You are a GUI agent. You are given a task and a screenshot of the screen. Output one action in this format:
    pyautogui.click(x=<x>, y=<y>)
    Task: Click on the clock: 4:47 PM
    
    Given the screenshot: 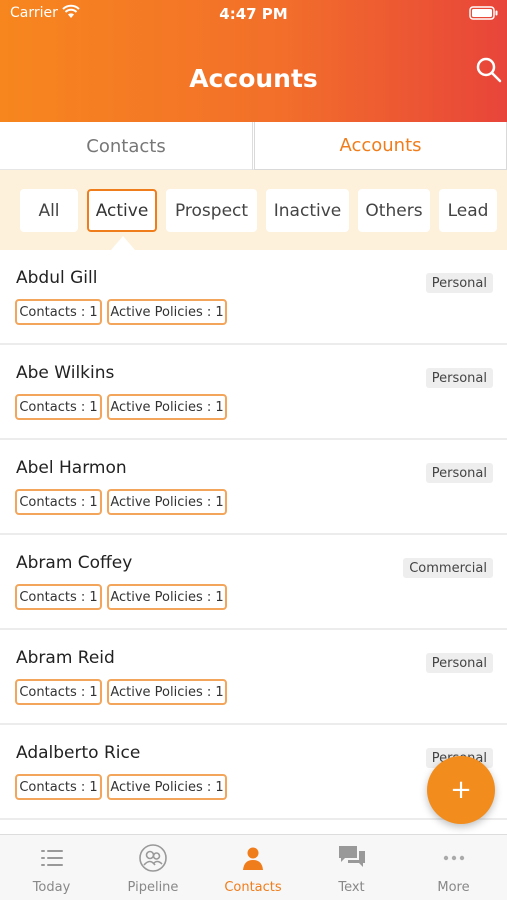 What is the action you would take?
    pyautogui.click(x=253, y=14)
    